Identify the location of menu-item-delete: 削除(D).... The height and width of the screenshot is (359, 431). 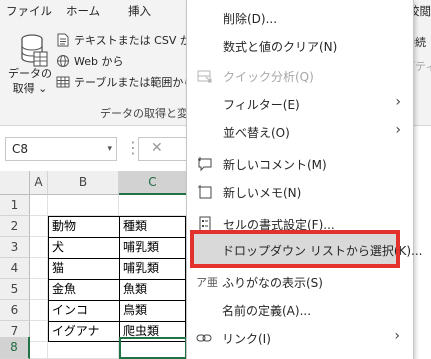
(300, 18).